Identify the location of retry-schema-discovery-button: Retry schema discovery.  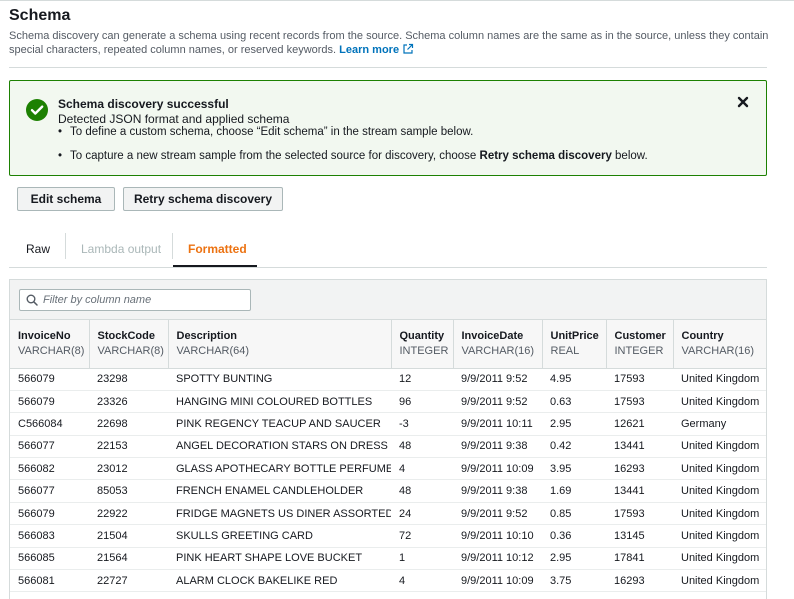
(203, 199).